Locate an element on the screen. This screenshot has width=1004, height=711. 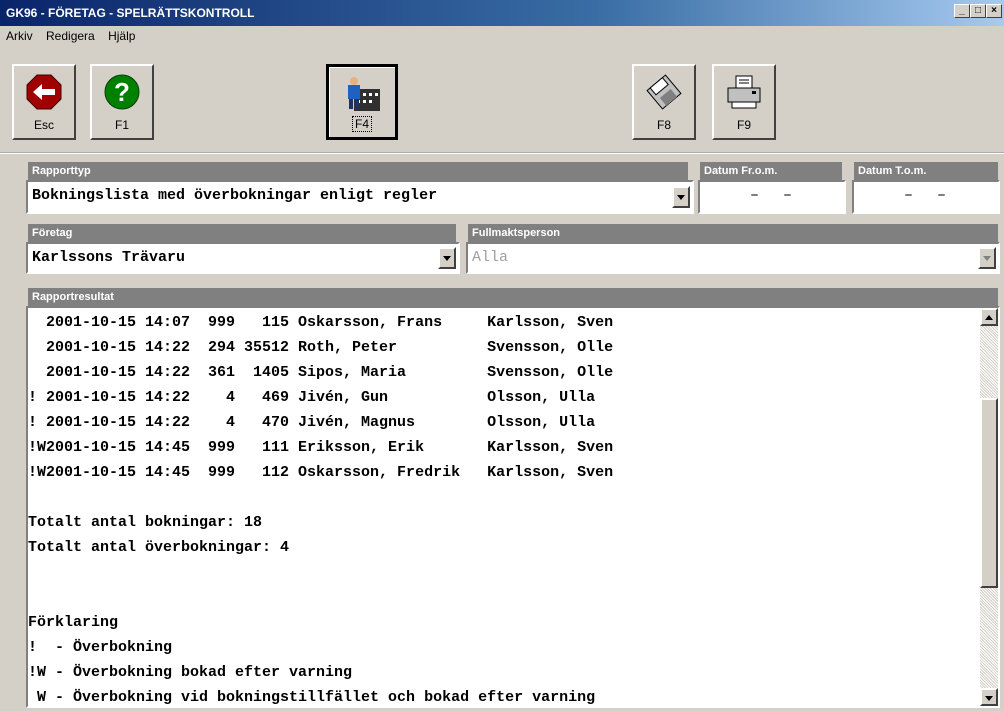
minimize-button: _ is located at coordinates (962, 11).